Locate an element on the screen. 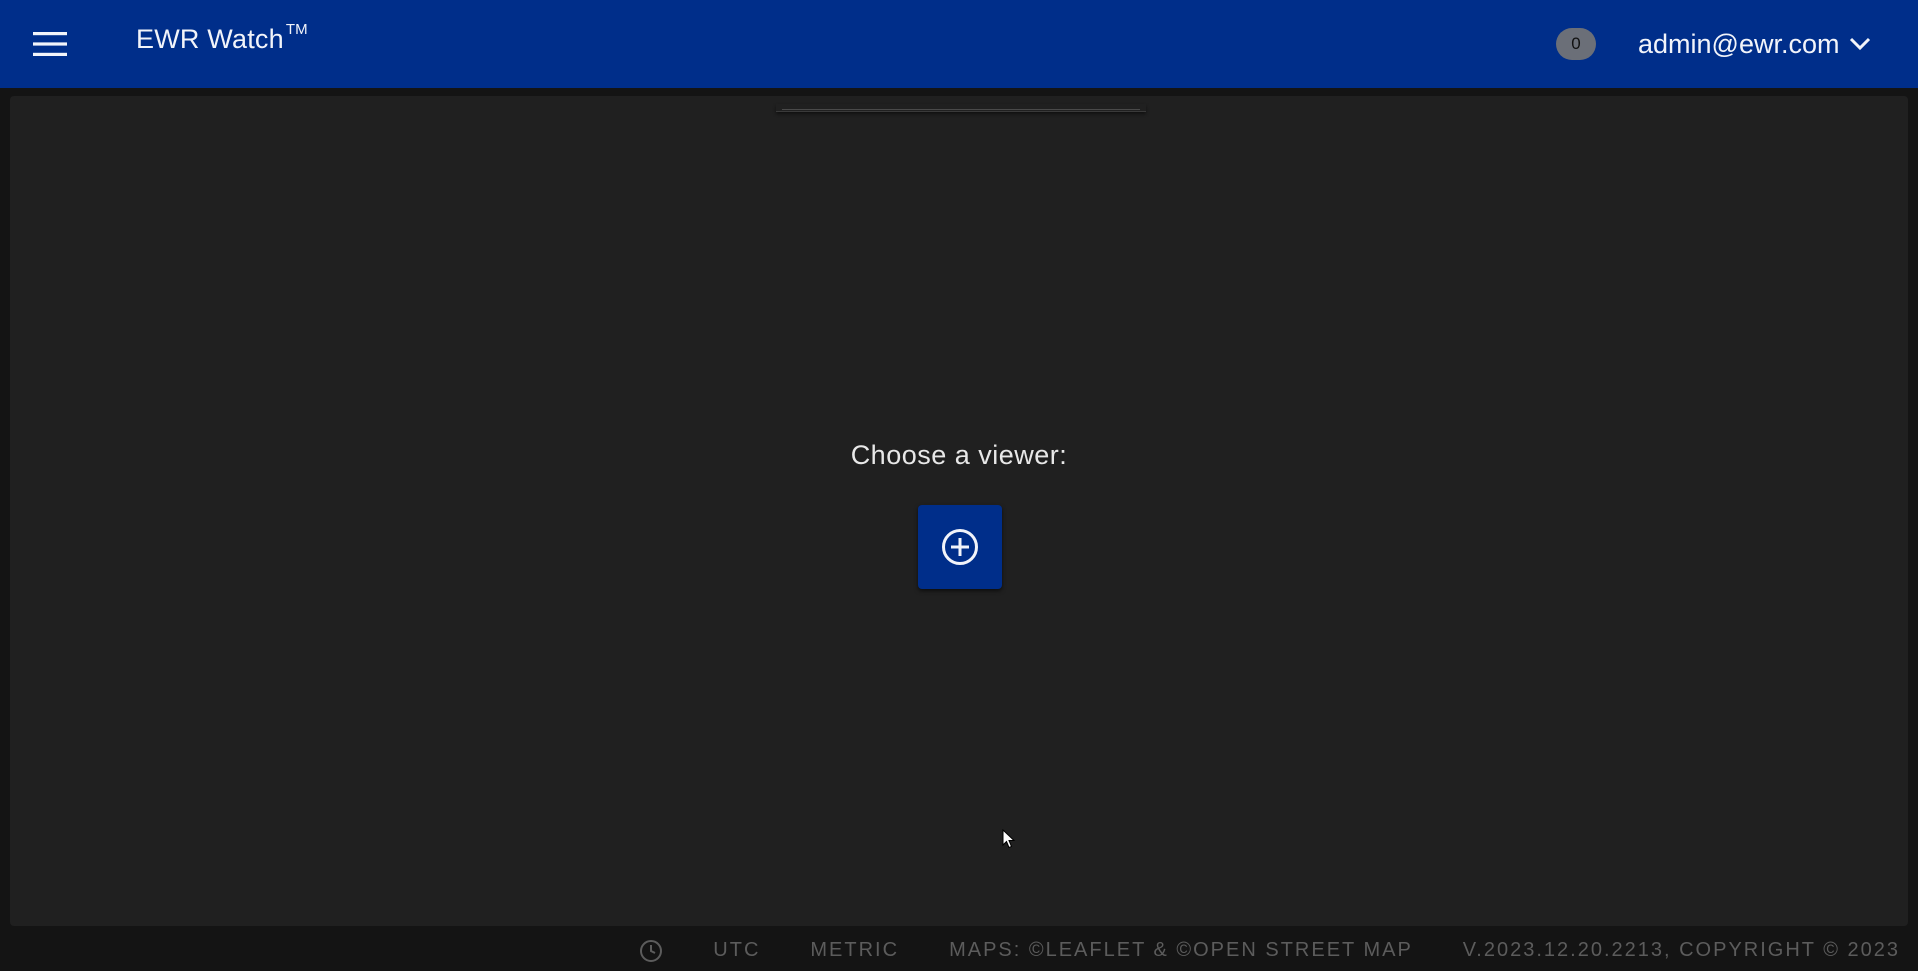 The image size is (1918, 971). menu-button is located at coordinates (50, 44).